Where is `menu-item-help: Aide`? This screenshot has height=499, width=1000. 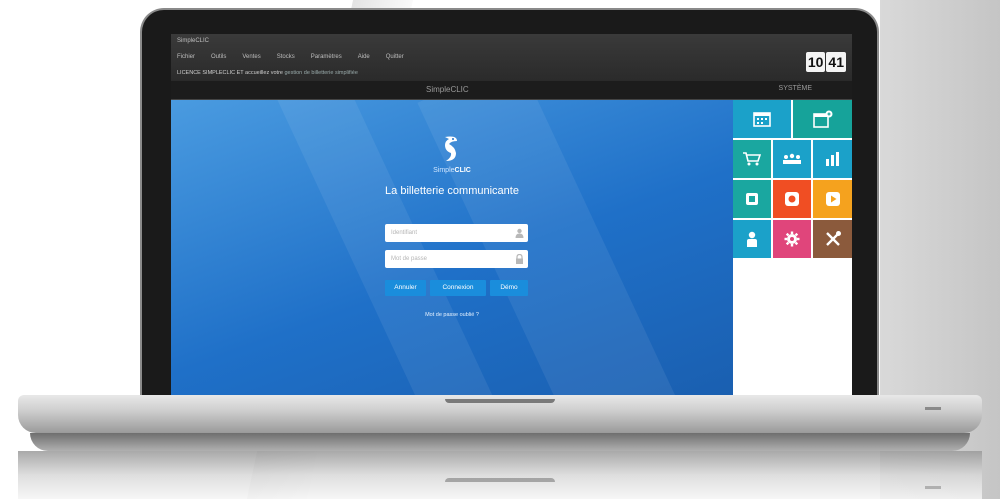
menu-item-help: Aide is located at coordinates (364, 57).